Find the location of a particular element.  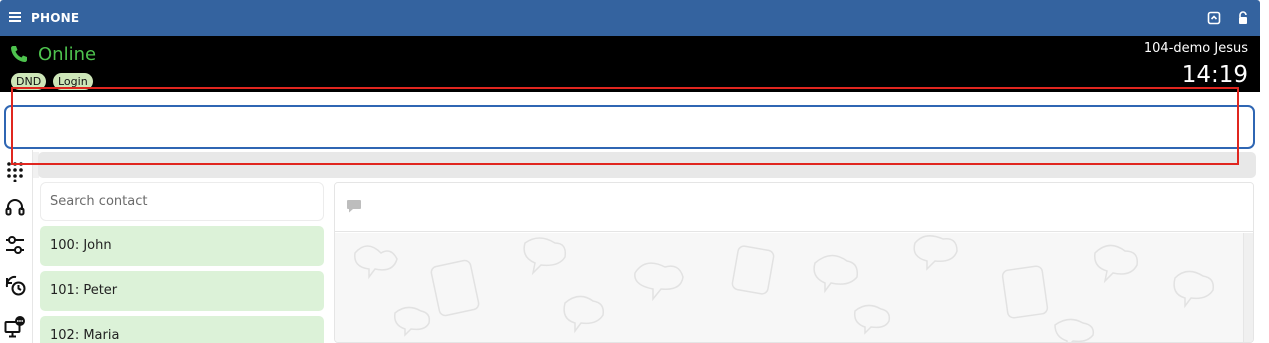

login-badge: Login is located at coordinates (73, 81).